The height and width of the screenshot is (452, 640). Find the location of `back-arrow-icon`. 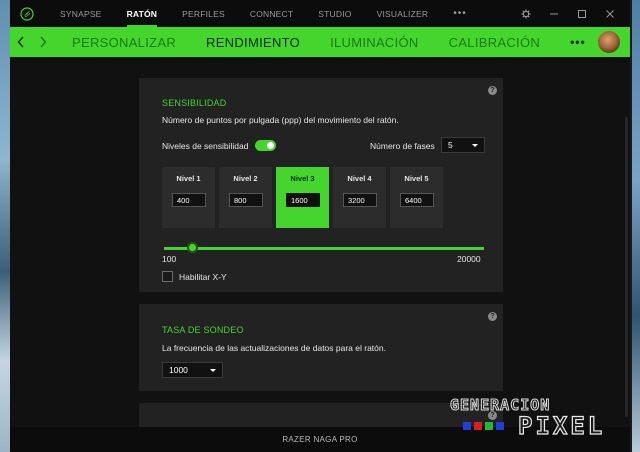

back-arrow-icon is located at coordinates (21, 42).